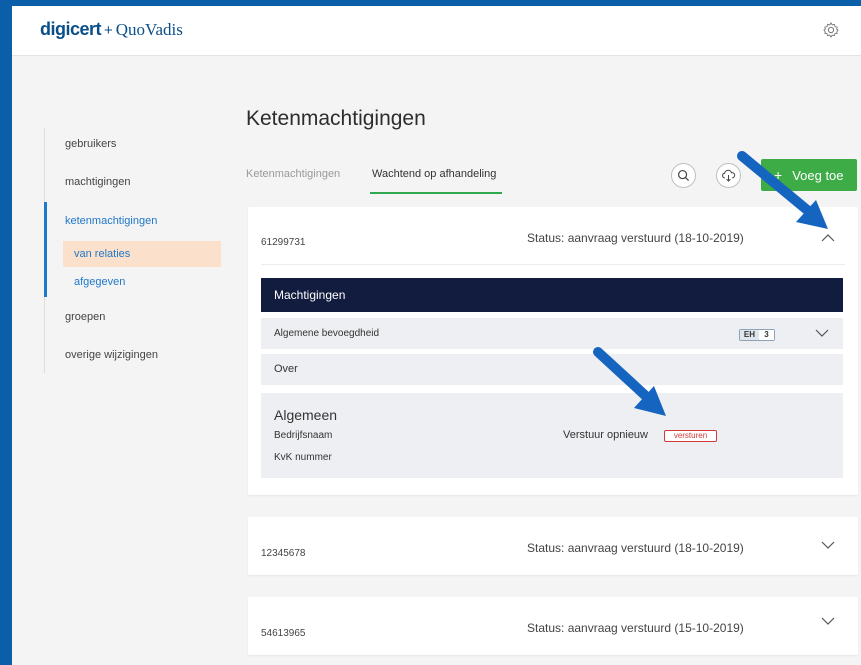 The image size is (861, 665). What do you see at coordinates (336, 118) in the screenshot?
I see `page-title: Ketenmachtigingen` at bounding box center [336, 118].